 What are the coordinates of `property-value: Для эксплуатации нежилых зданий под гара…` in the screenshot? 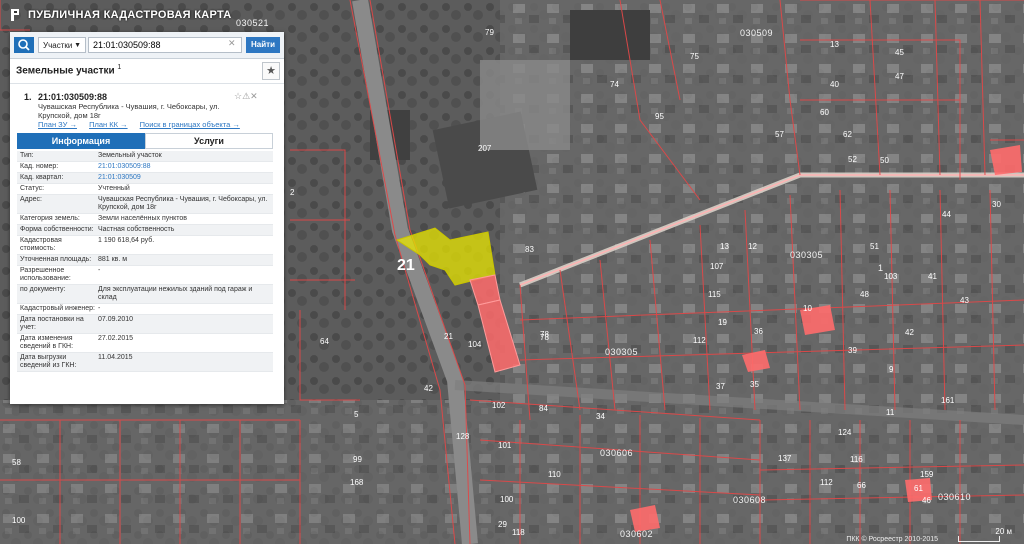 It's located at (175, 293).